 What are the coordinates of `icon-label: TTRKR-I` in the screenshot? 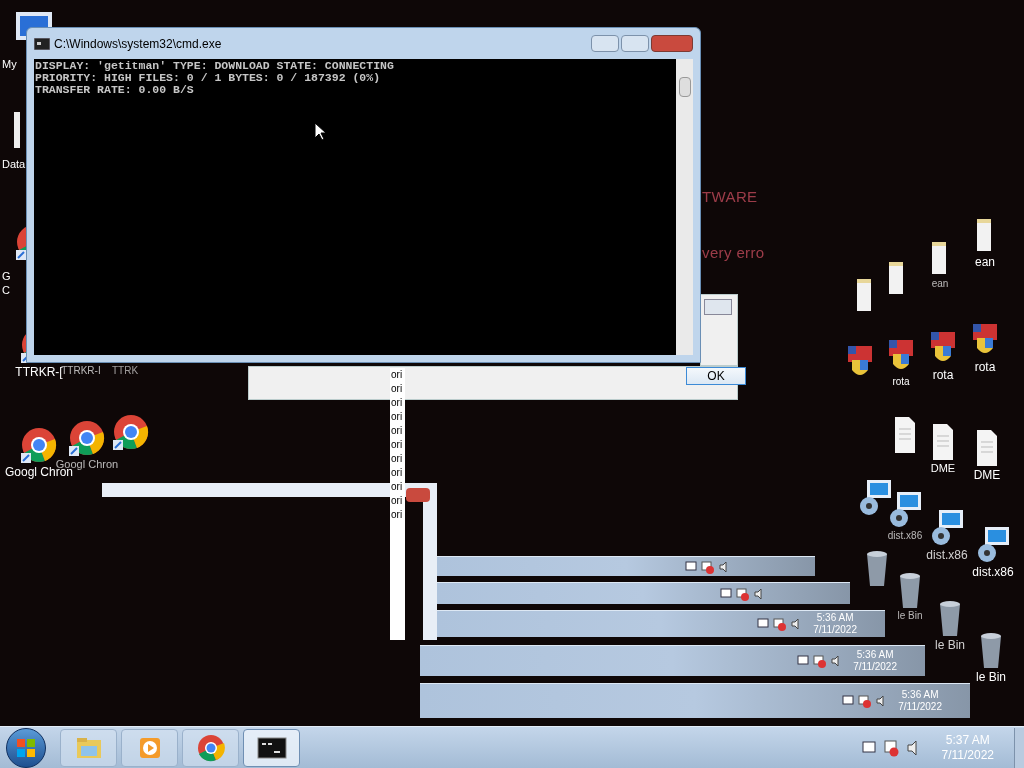 It's located at (81, 370).